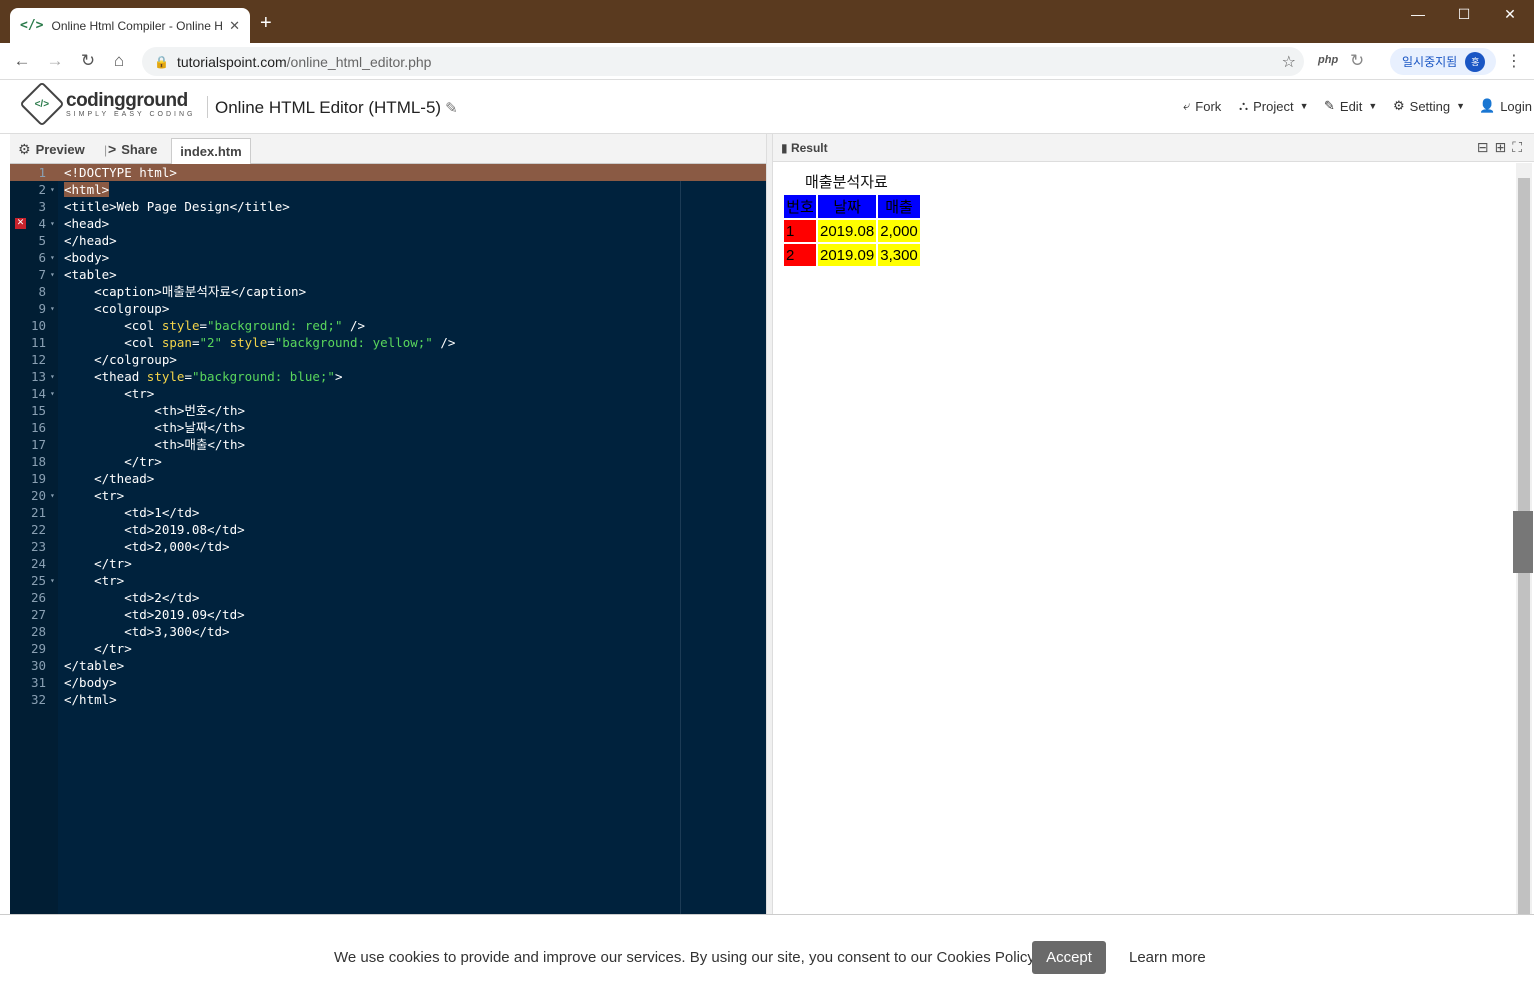  Describe the element at coordinates (1289, 62) in the screenshot. I see `bookmark-star-icon: ☆` at that location.